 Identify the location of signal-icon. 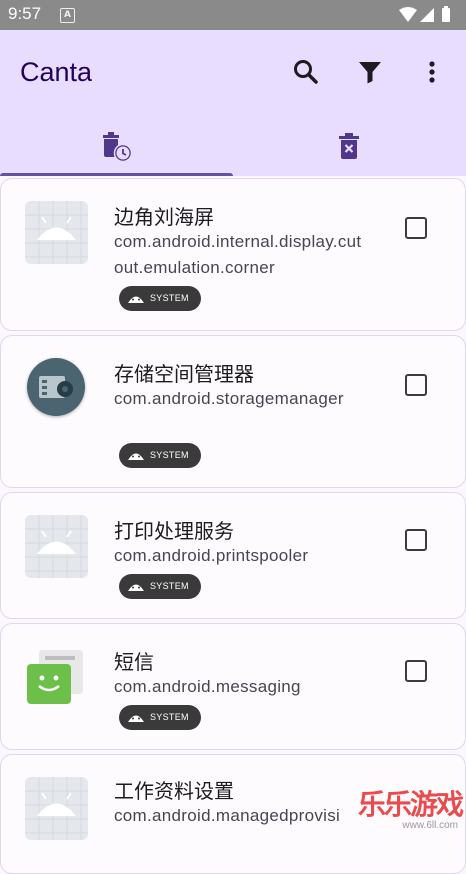
(427, 15).